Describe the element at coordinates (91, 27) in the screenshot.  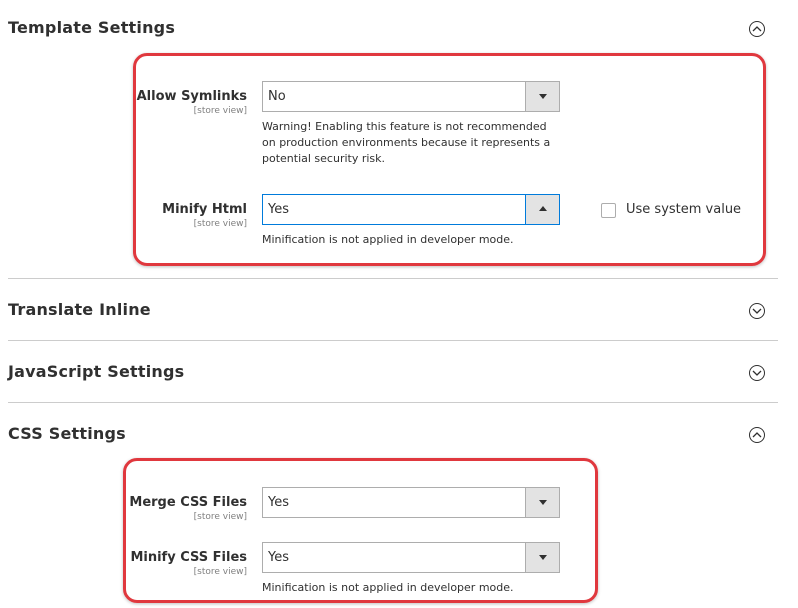
I see `section-title-template-settings: Template Settings` at that location.